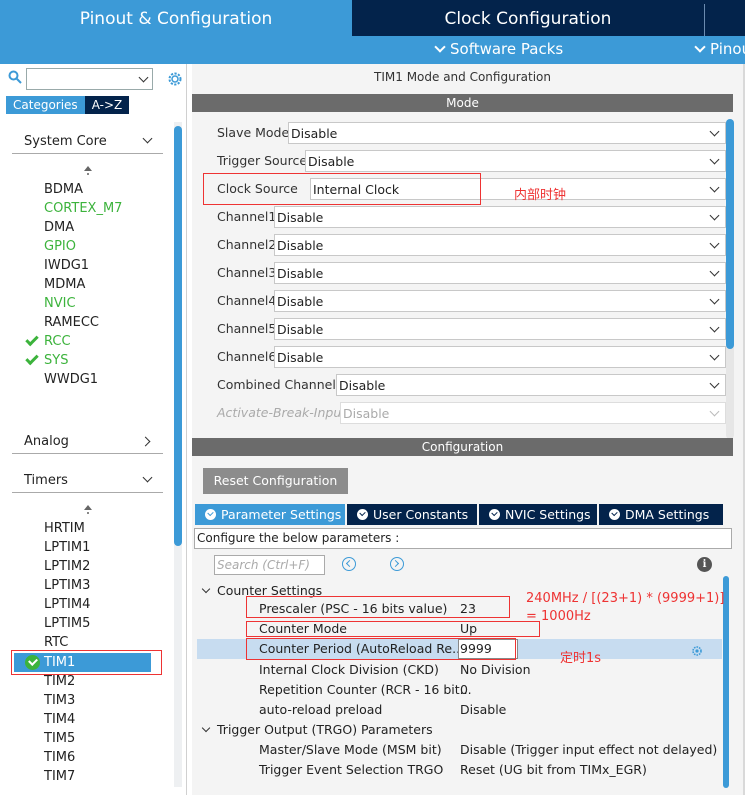 The height and width of the screenshot is (795, 745). Describe the element at coordinates (63, 189) in the screenshot. I see `list-item-bdma: BDMA` at that location.